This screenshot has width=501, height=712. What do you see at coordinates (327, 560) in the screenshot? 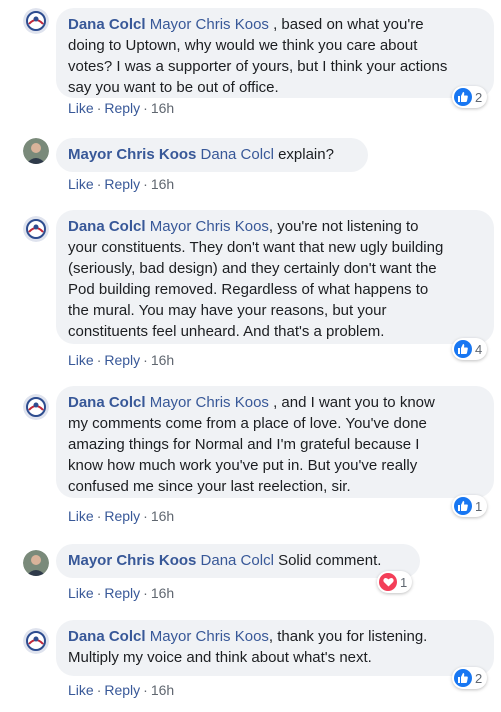
I see `comment-text-line: Solid comment.` at bounding box center [327, 560].